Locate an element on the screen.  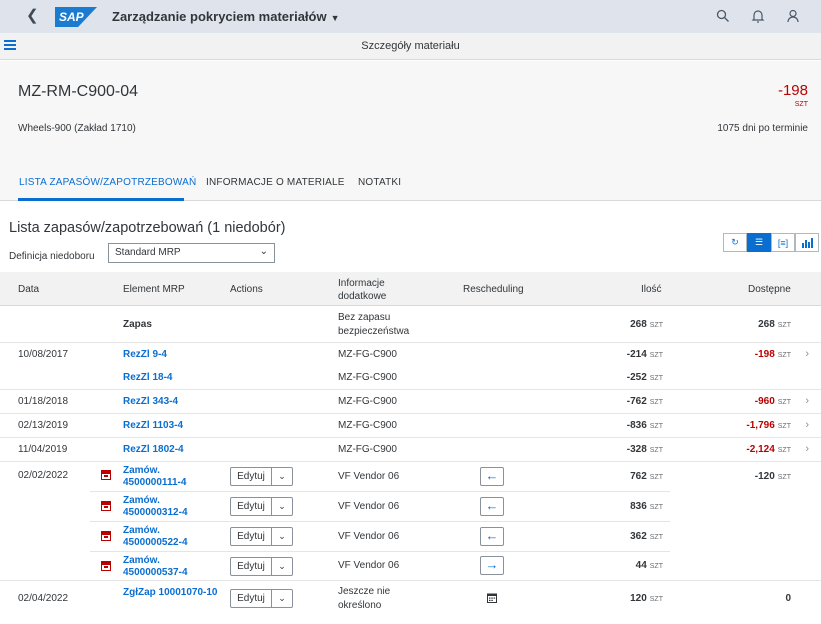
quantity: 44 SZT is located at coordinates (649, 565).